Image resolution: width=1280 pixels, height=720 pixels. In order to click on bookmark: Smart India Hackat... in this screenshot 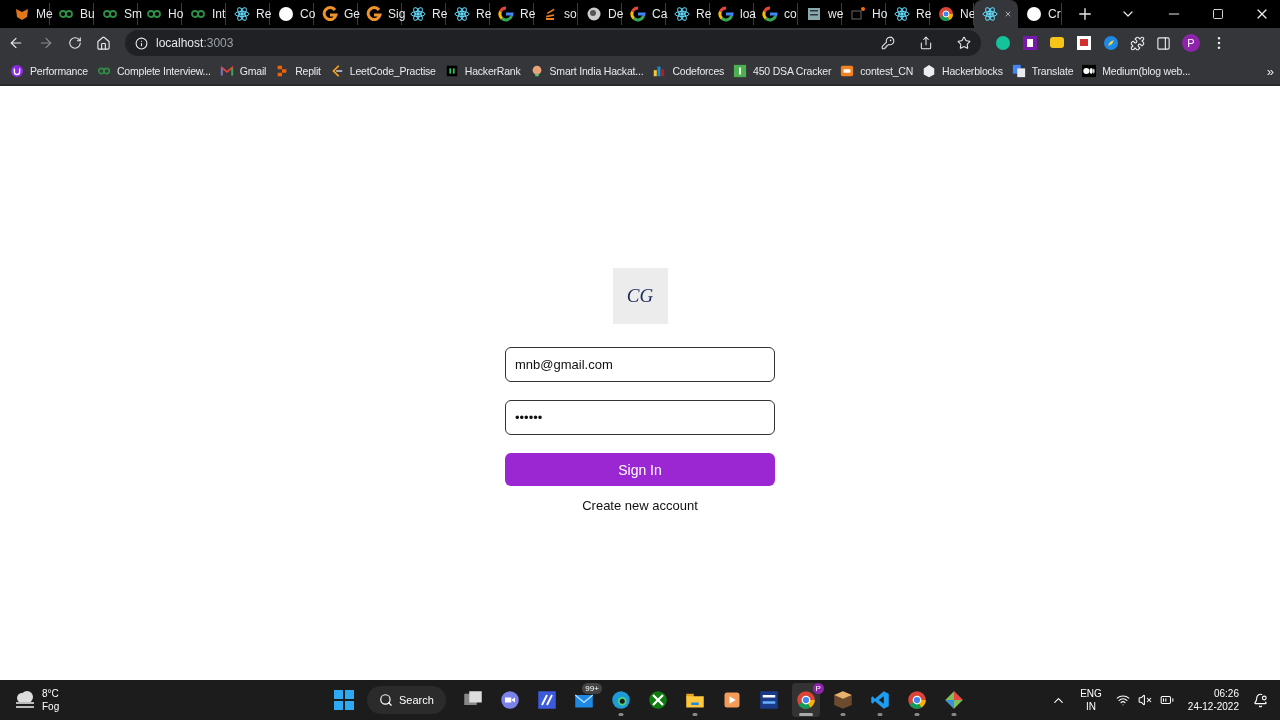, I will do `click(586, 71)`.